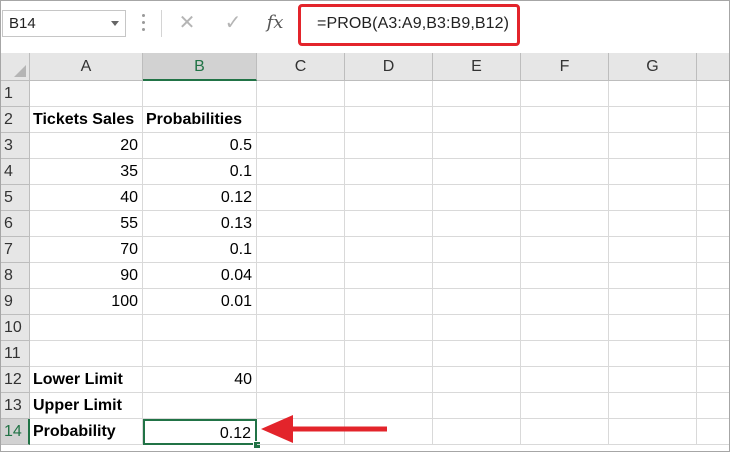 The image size is (730, 452). Describe the element at coordinates (86, 432) in the screenshot. I see `cell-a14: Probability` at that location.